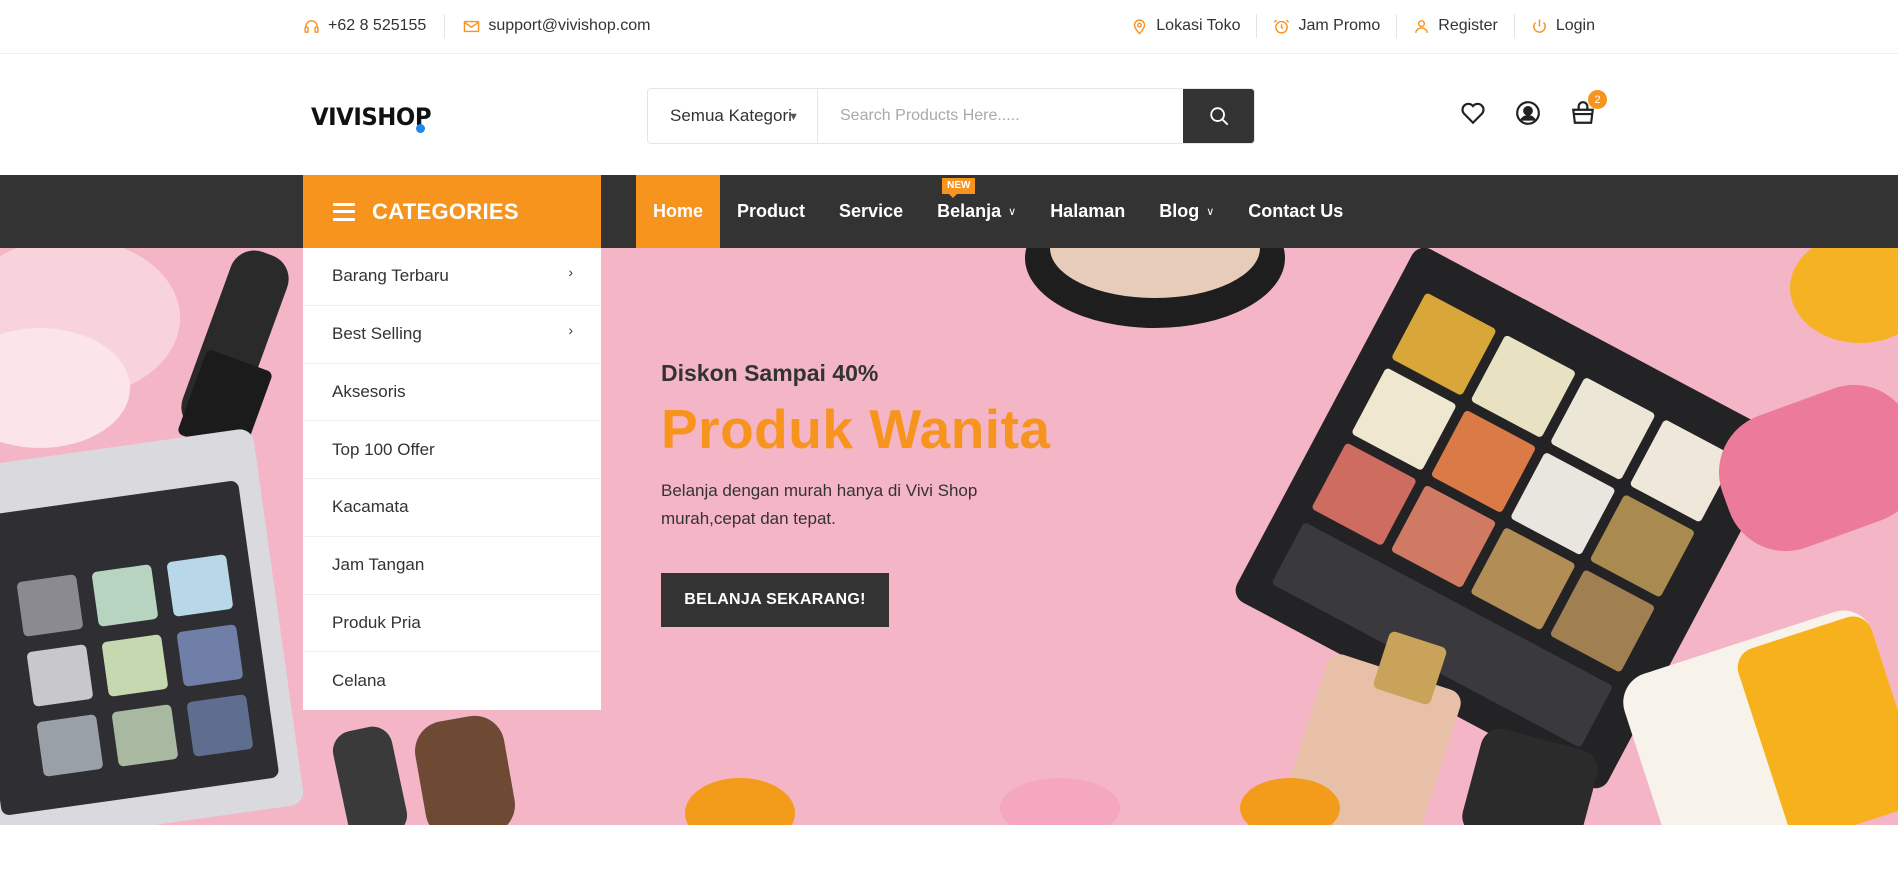 Image resolution: width=1898 pixels, height=886 pixels. Describe the element at coordinates (1539, 25) in the screenshot. I see `power-icon` at that location.